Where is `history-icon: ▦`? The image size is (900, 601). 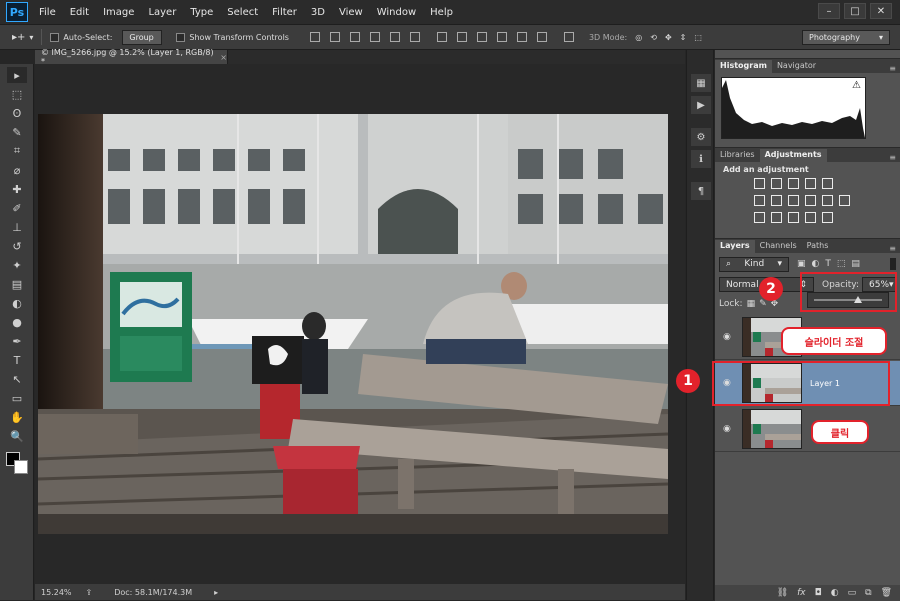
history-icon: ▦ is located at coordinates (701, 83).